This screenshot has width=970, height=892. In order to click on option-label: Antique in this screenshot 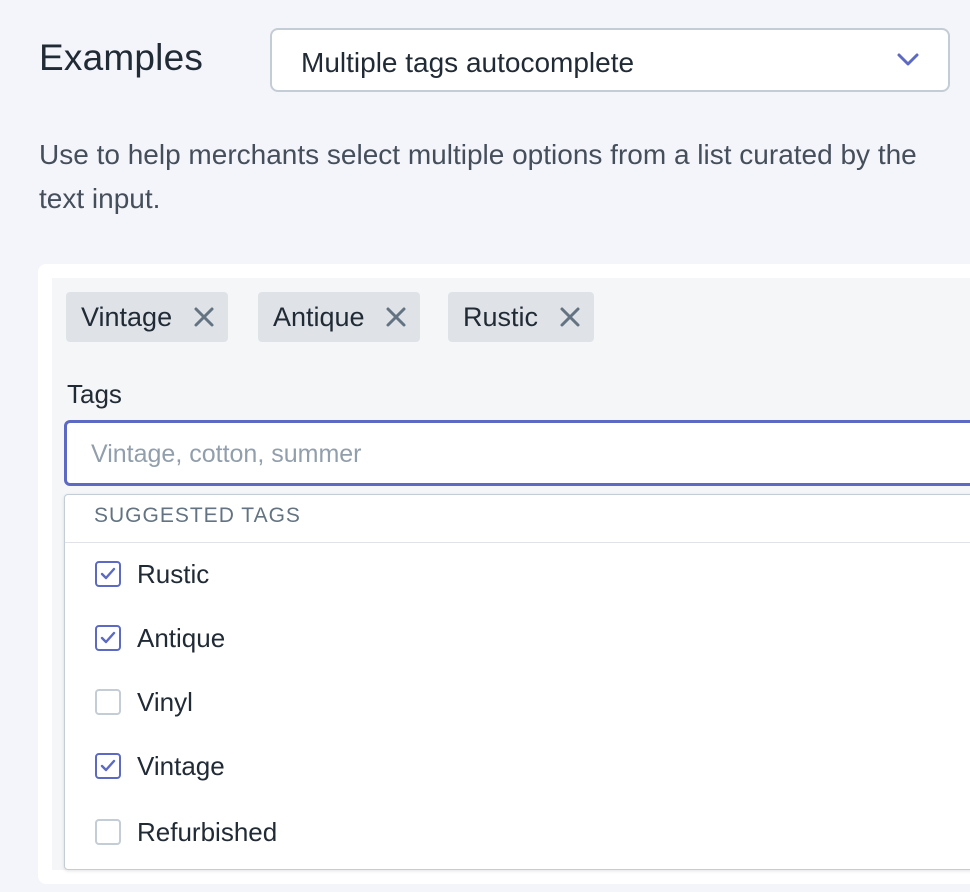, I will do `click(181, 638)`.